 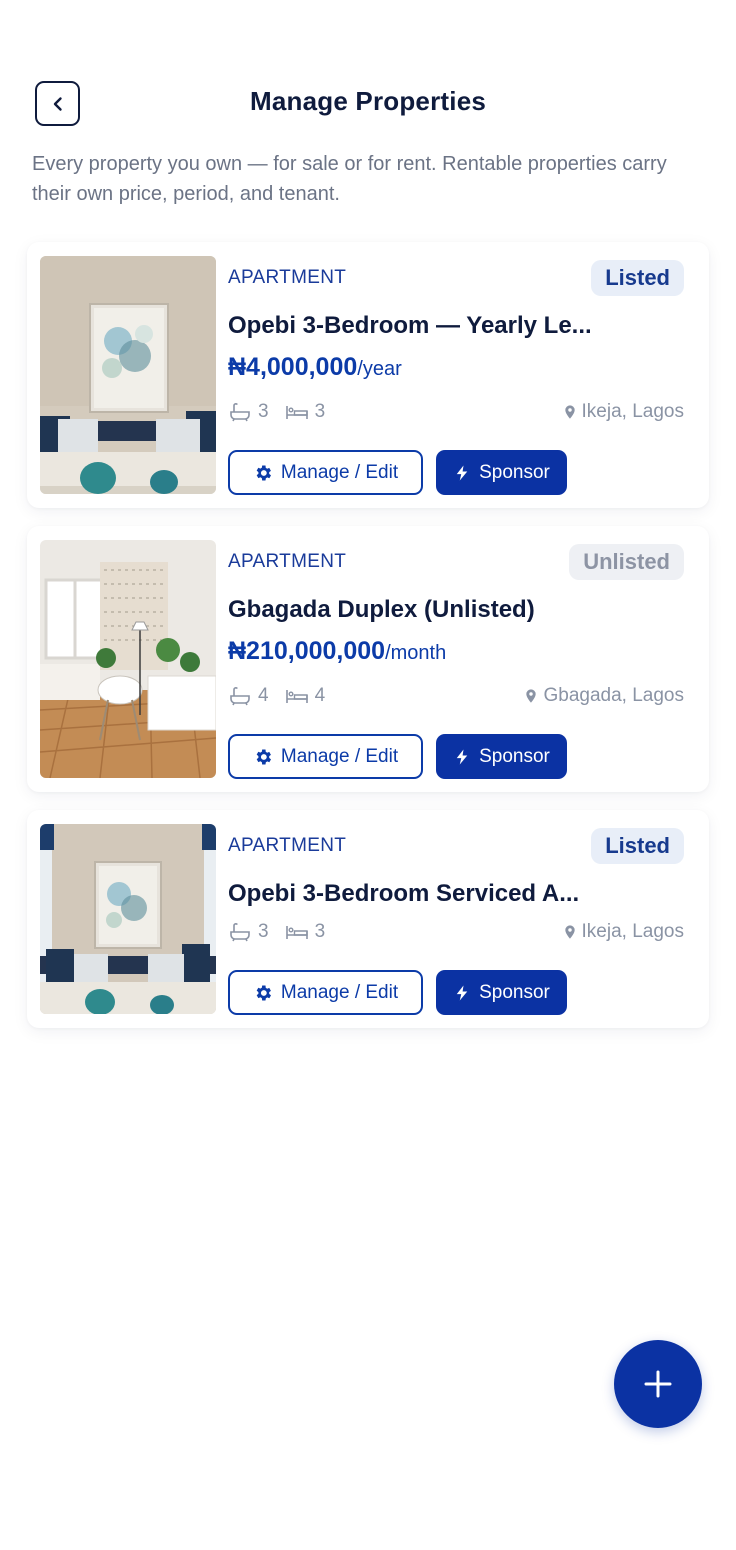 I want to click on status-badge: Unlisted, so click(x=626, y=562).